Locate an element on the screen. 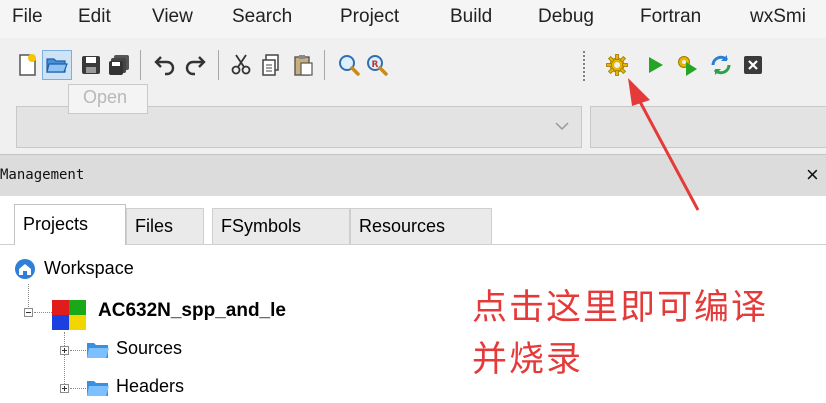  scissors-icon is located at coordinates (241, 64).